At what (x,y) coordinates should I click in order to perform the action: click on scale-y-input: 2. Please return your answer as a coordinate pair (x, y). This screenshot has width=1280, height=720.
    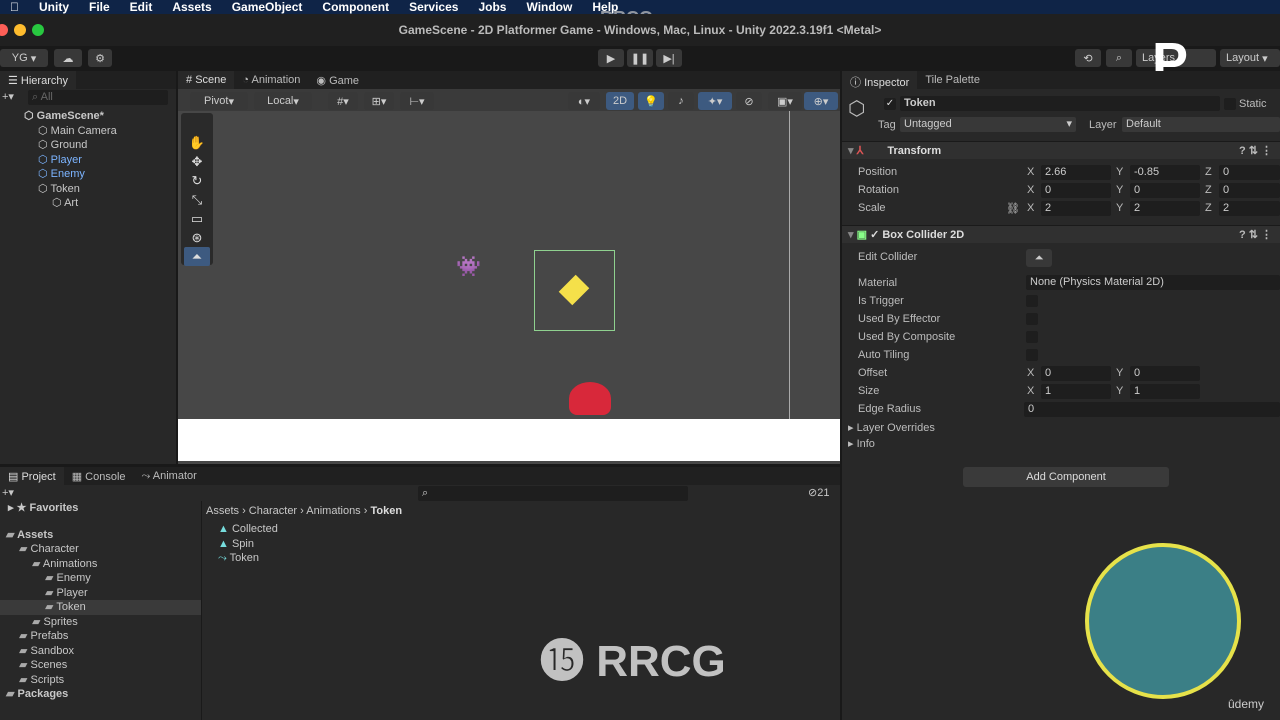
    Looking at the image, I should click on (1165, 208).